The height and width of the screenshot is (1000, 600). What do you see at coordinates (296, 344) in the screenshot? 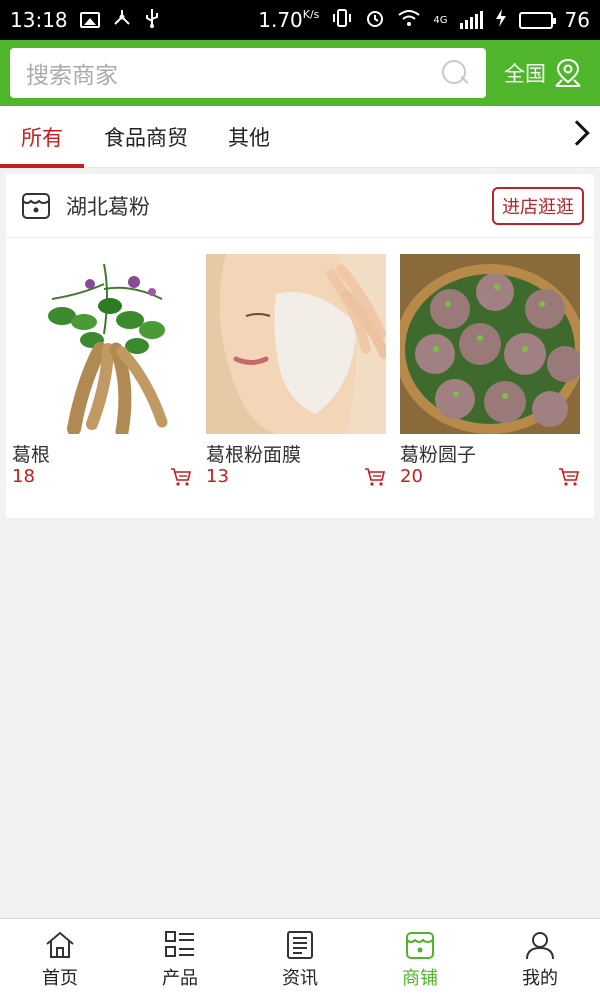
I see `product-image-face-mask` at bounding box center [296, 344].